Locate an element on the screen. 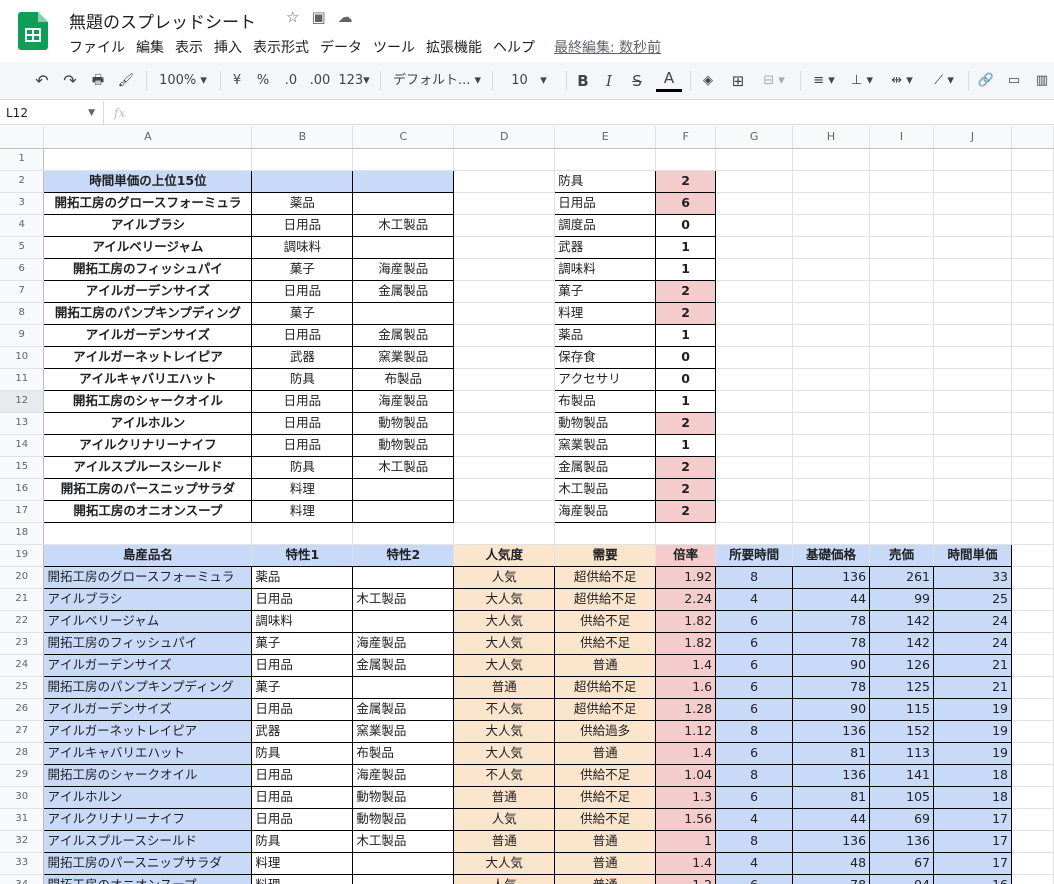  cell-f9: 1 is located at coordinates (686, 335).